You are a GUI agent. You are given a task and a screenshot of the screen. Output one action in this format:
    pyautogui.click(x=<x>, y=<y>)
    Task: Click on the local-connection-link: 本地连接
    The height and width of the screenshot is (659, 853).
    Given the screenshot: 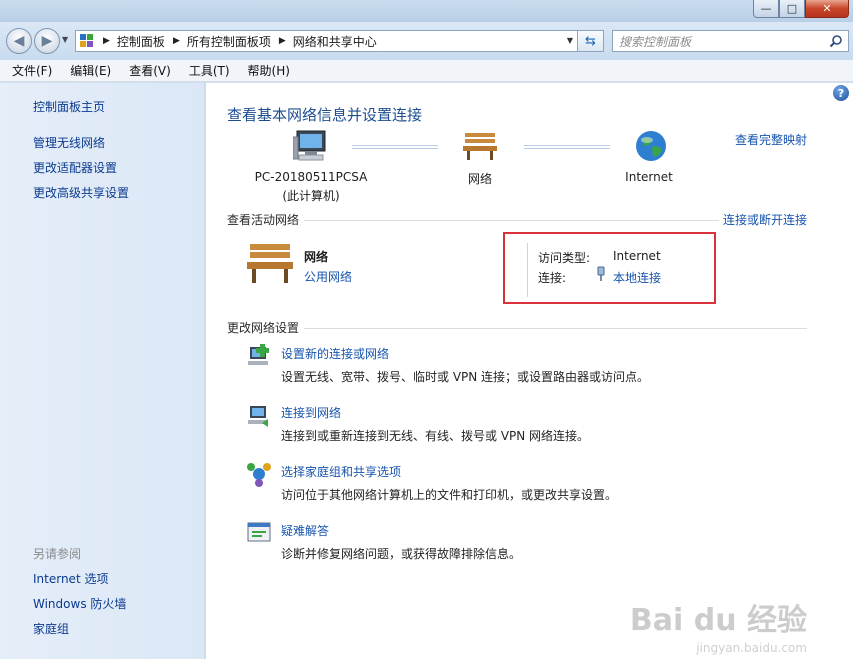 What is the action you would take?
    pyautogui.click(x=637, y=277)
    